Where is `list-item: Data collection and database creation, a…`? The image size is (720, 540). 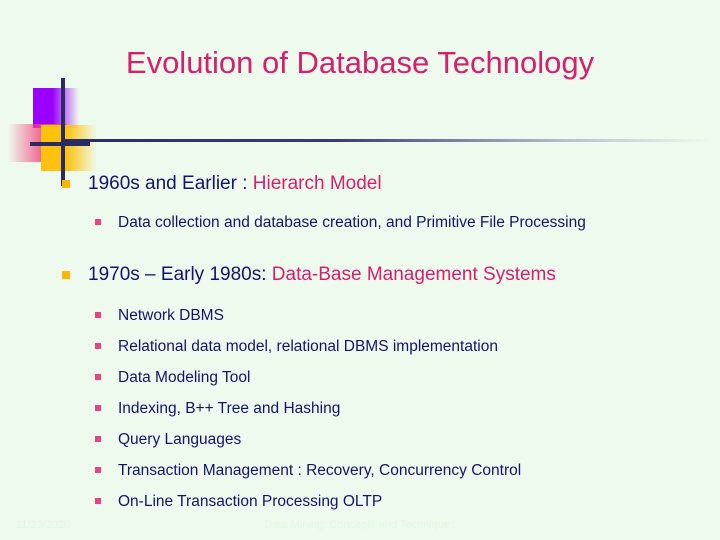 list-item: Data collection and database creation, a… is located at coordinates (360, 222).